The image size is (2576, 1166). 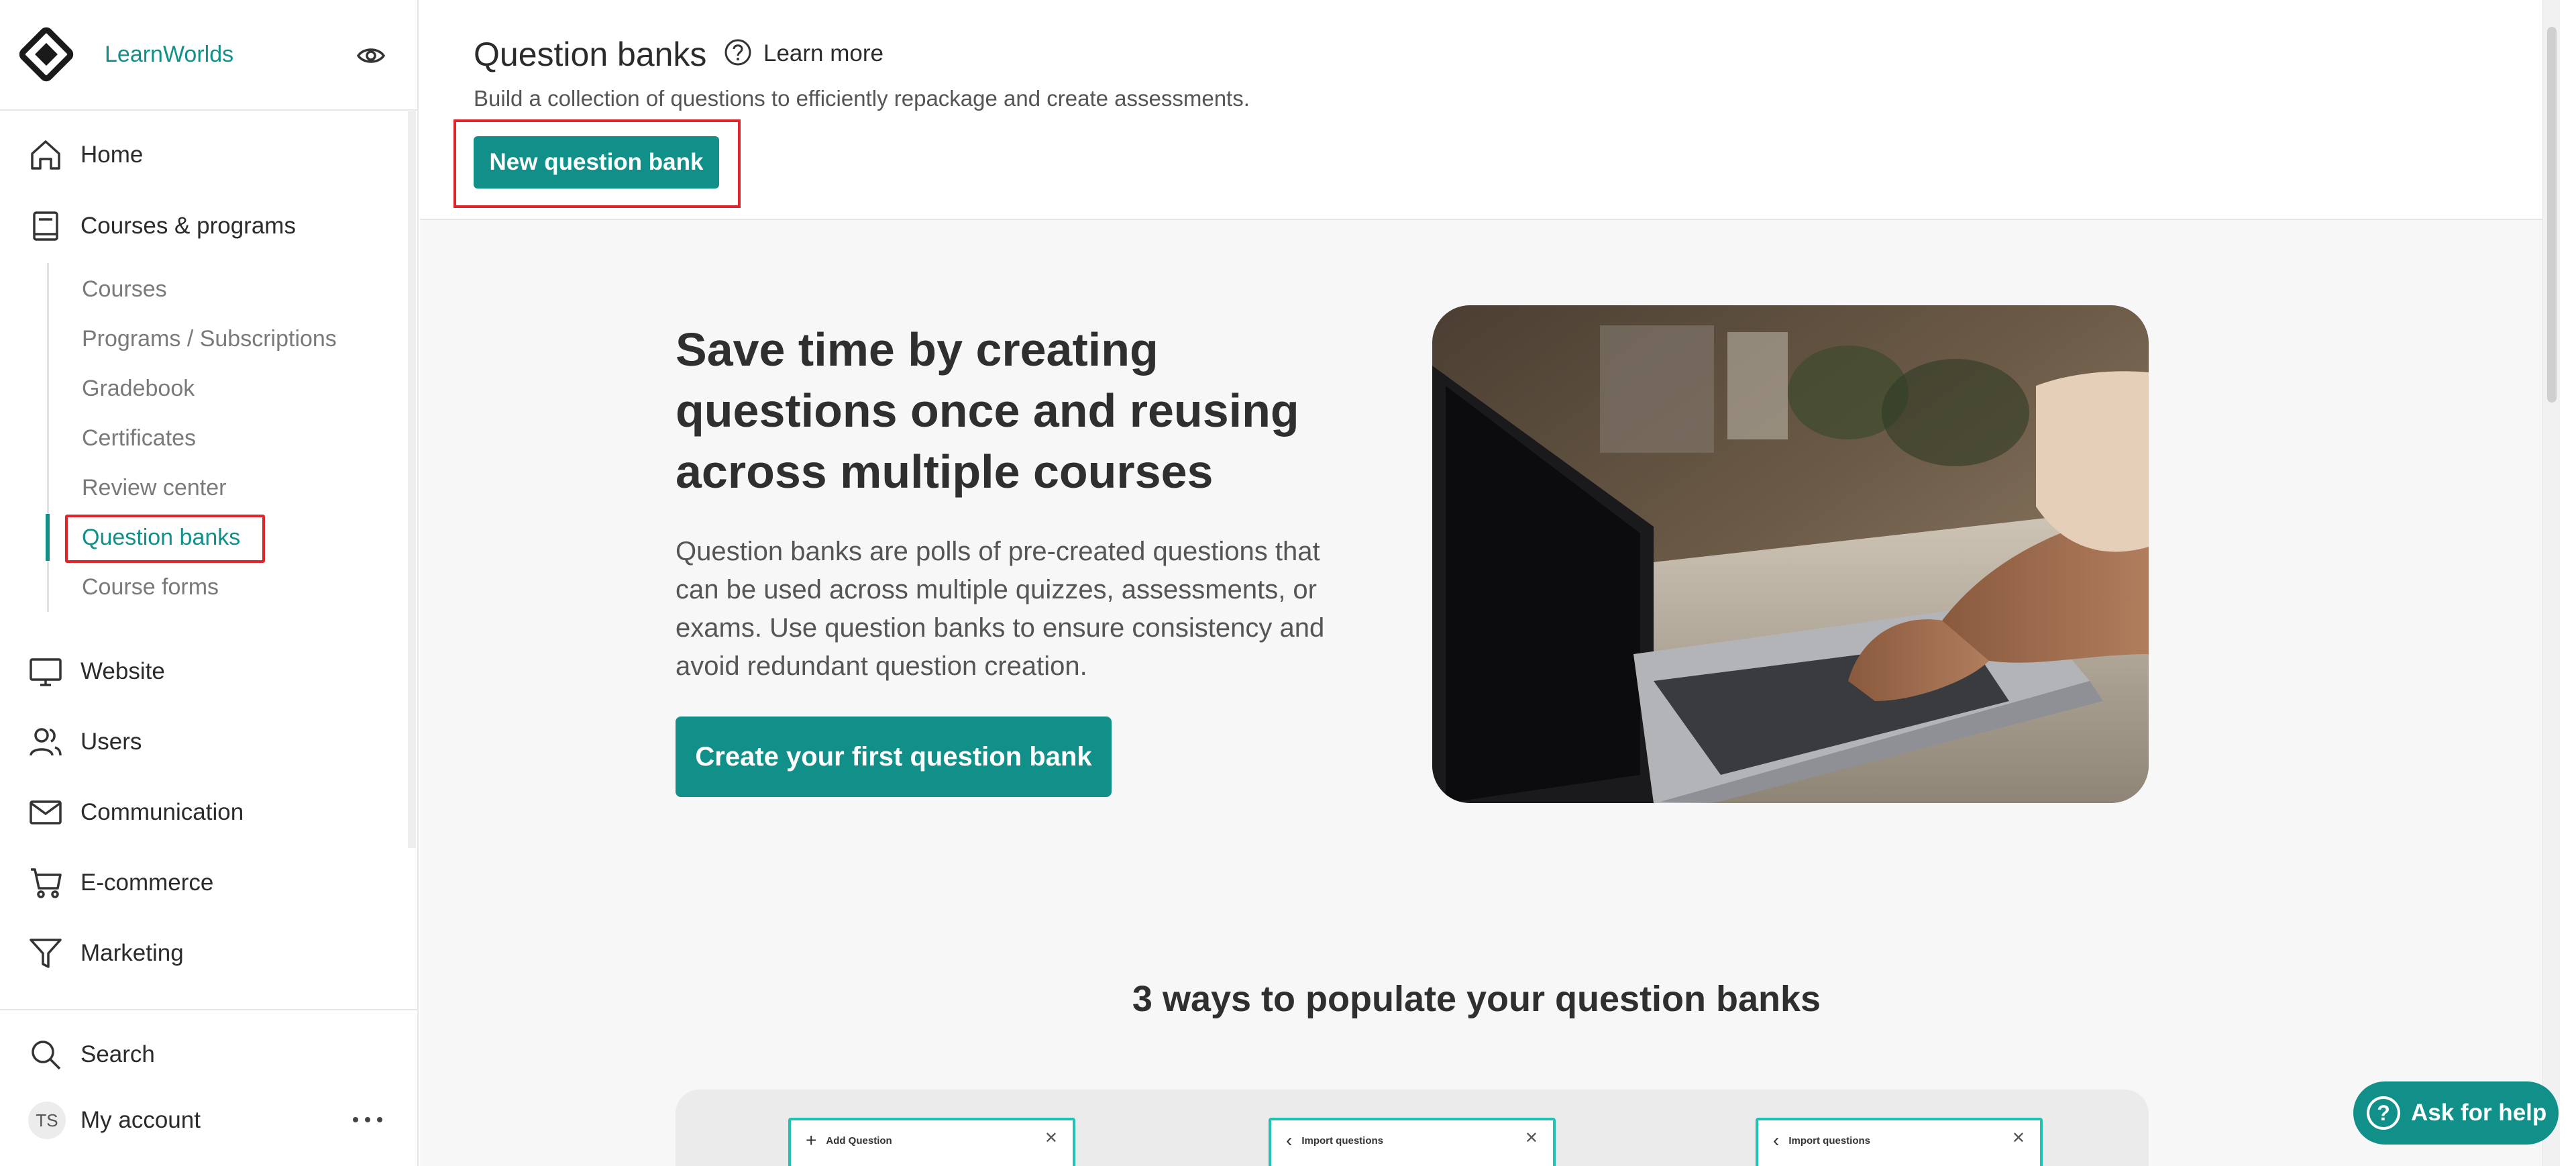 I want to click on nav-label: My account, so click(x=140, y=1120).